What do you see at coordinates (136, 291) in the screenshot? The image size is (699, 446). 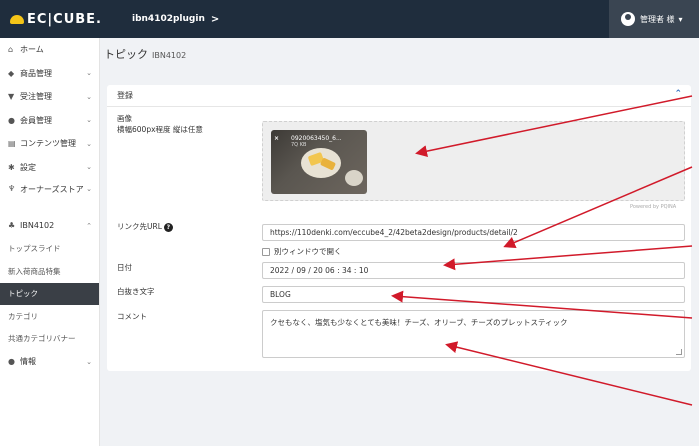 I see `white-text-label: 白抜き文字` at bounding box center [136, 291].